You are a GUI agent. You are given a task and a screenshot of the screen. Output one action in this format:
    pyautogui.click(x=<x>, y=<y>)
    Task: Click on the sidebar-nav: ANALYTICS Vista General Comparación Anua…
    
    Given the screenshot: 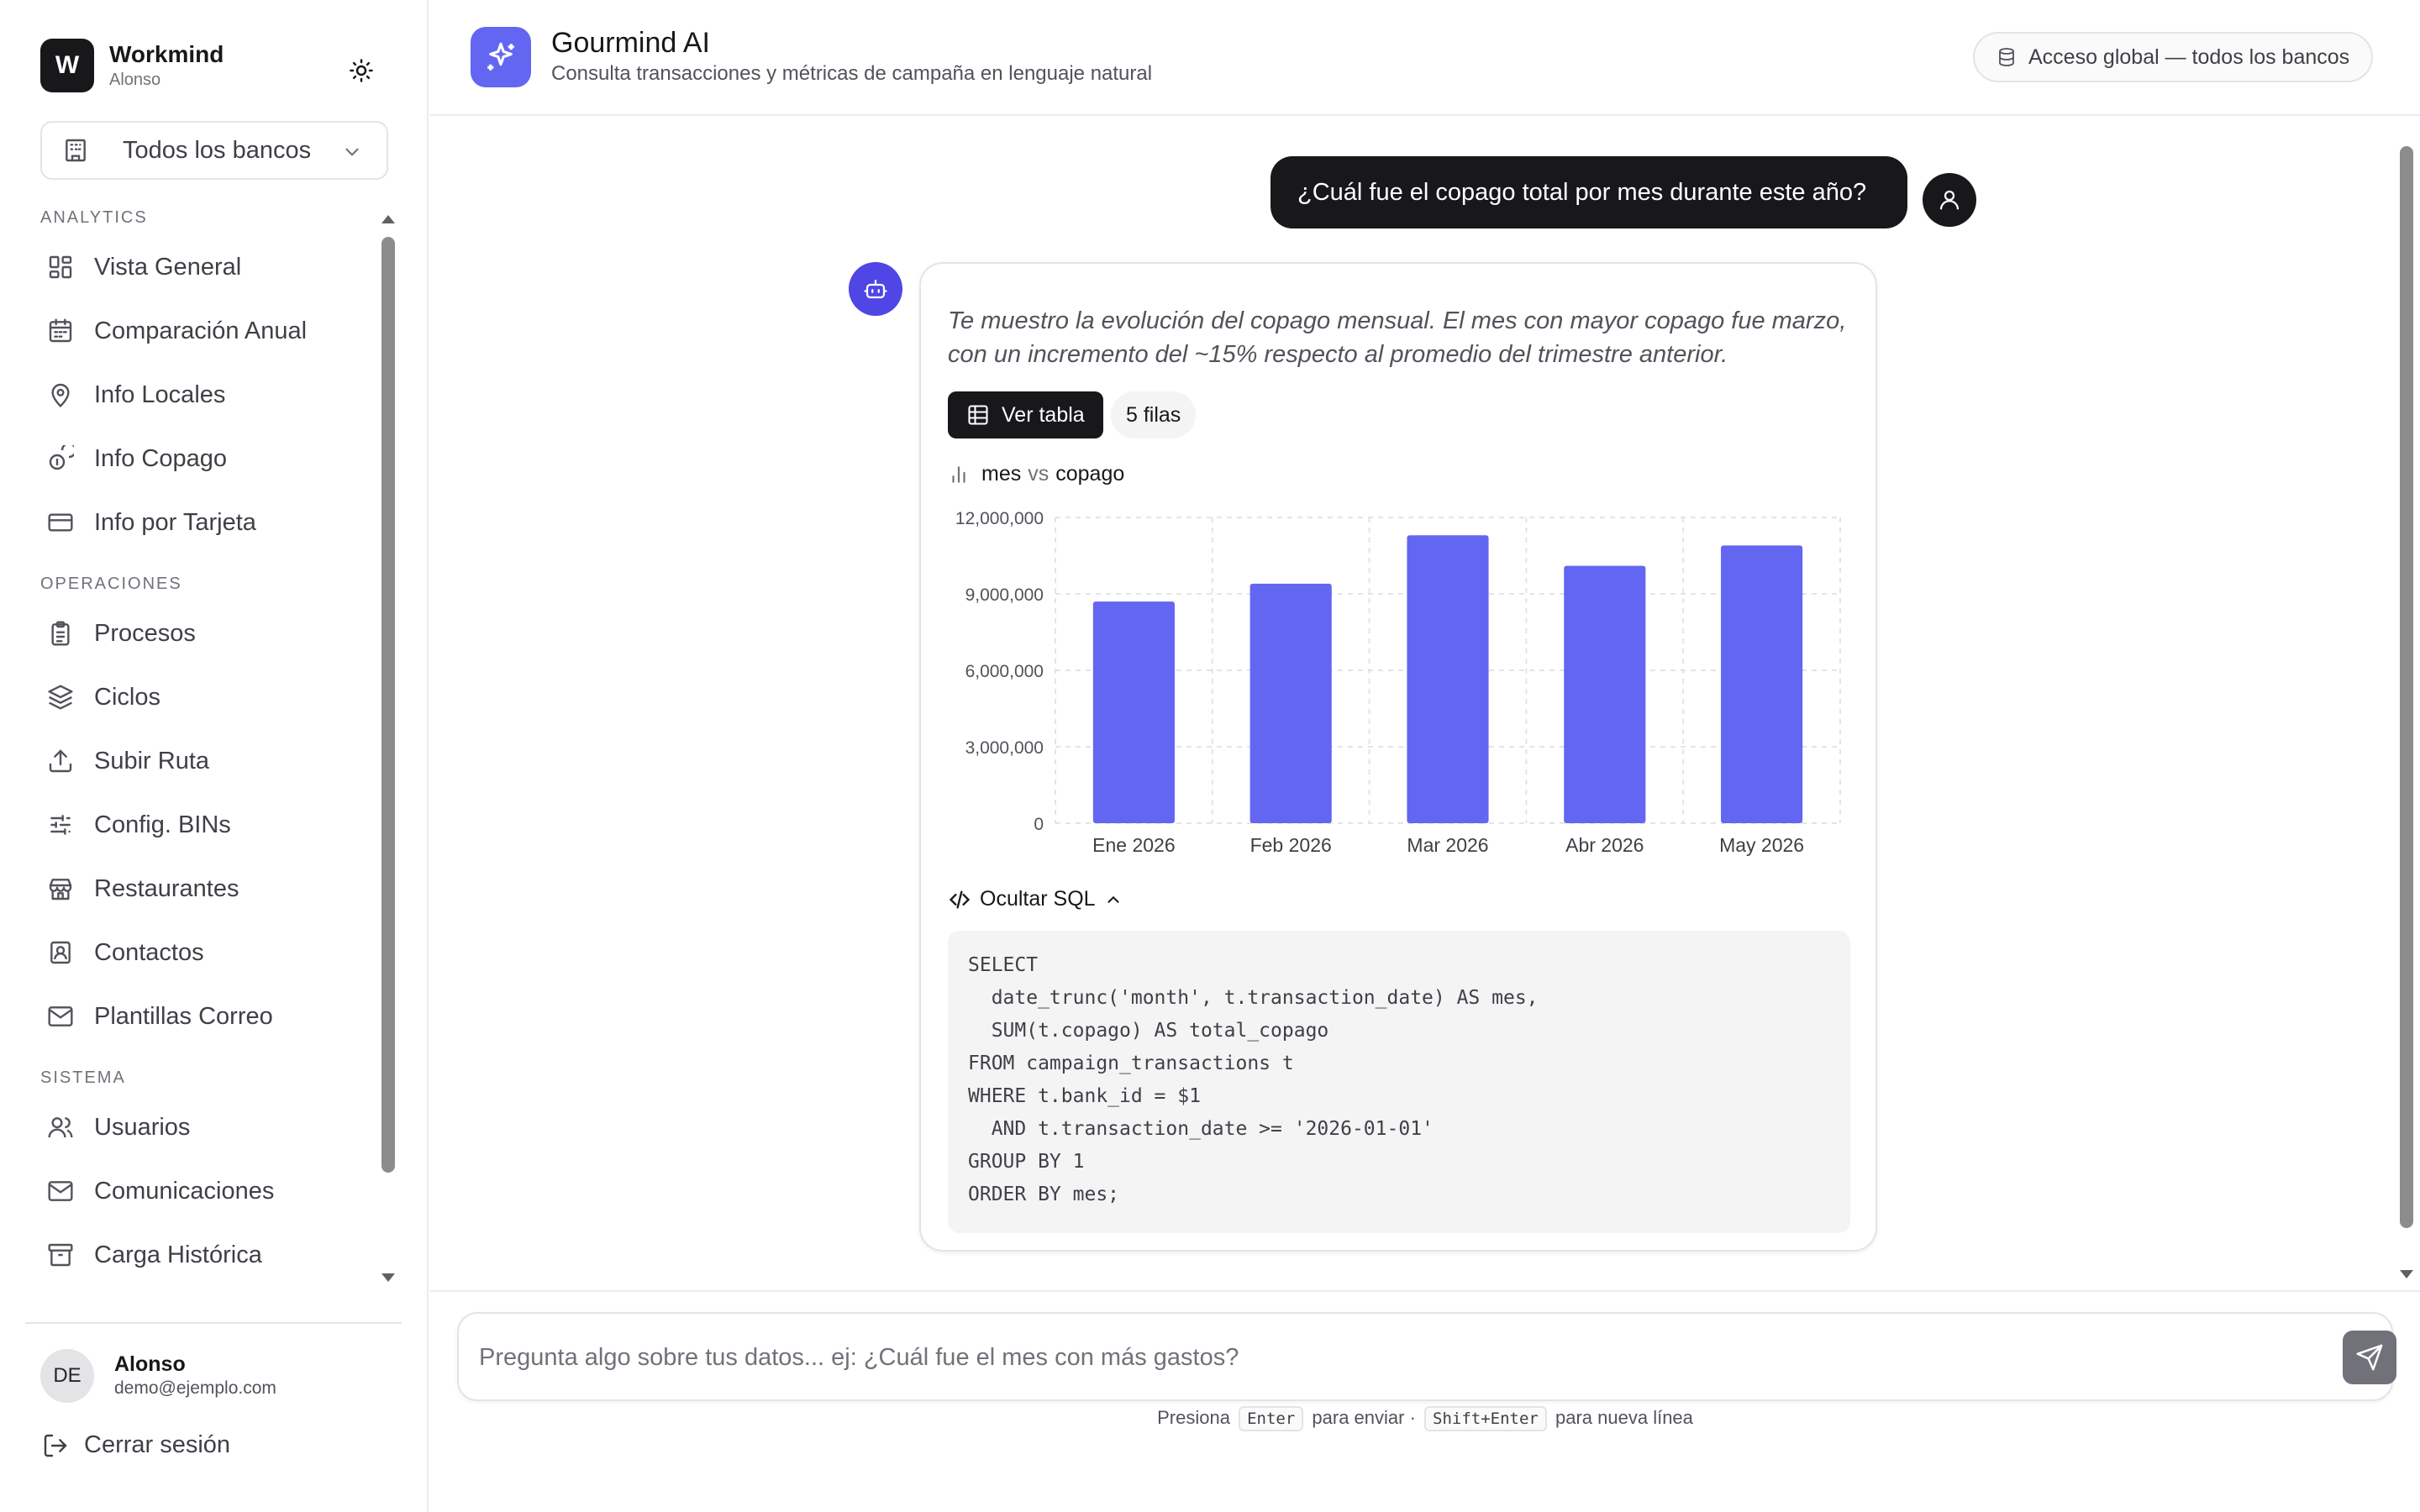 What is the action you would take?
    pyautogui.click(x=202, y=758)
    